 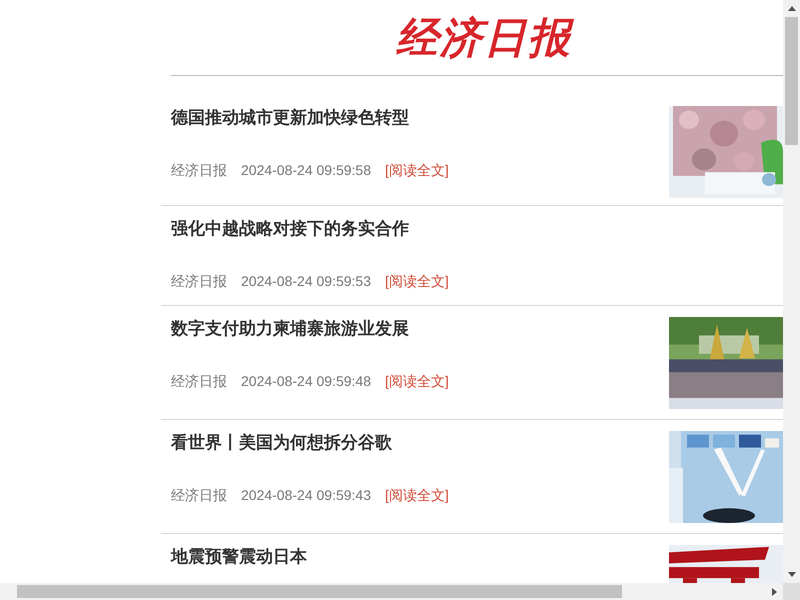 I want to click on article-title: 地震预警震动日本, so click(x=239, y=557).